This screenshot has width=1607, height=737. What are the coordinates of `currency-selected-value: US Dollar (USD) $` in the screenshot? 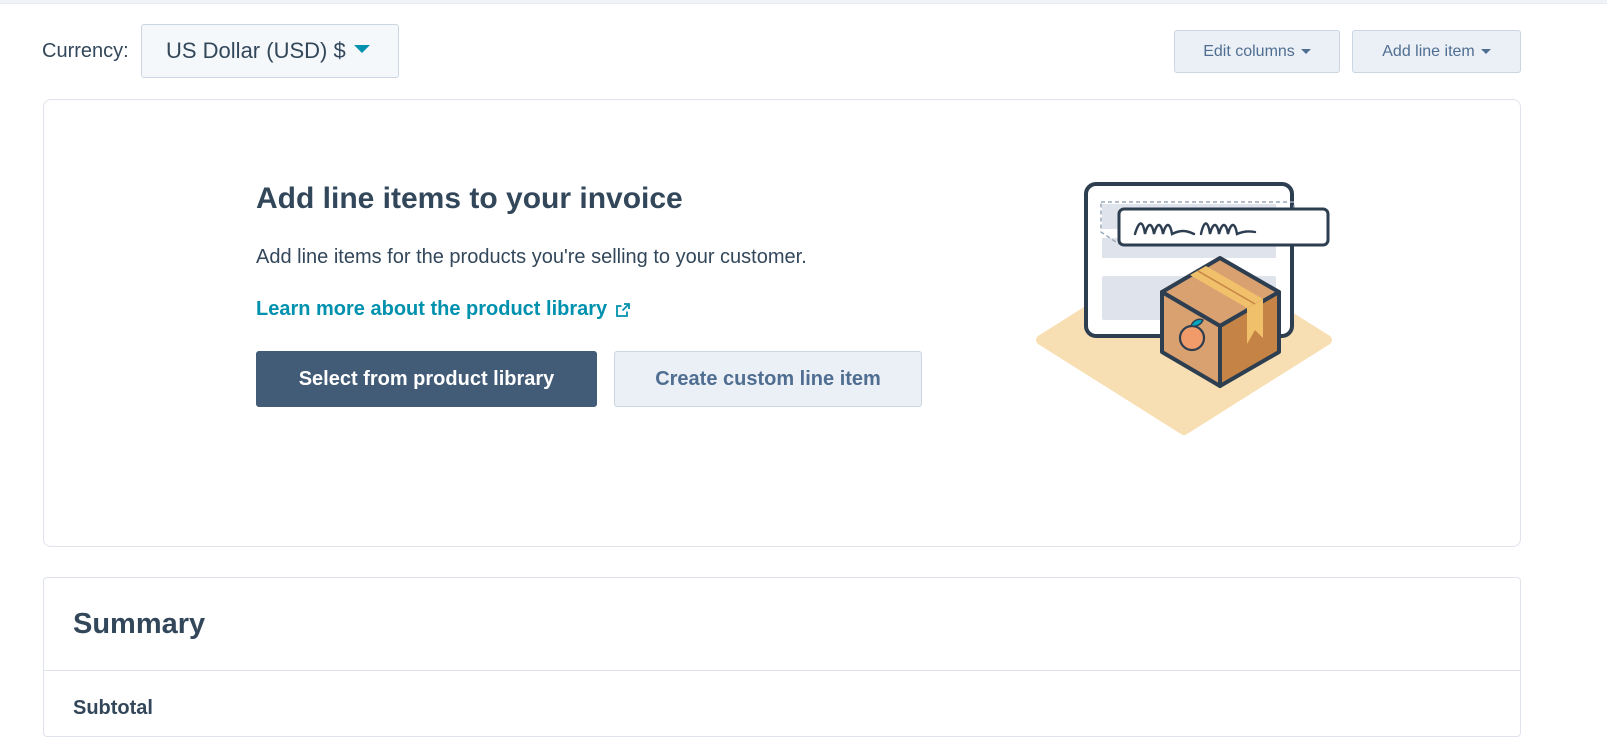 It's located at (256, 50).